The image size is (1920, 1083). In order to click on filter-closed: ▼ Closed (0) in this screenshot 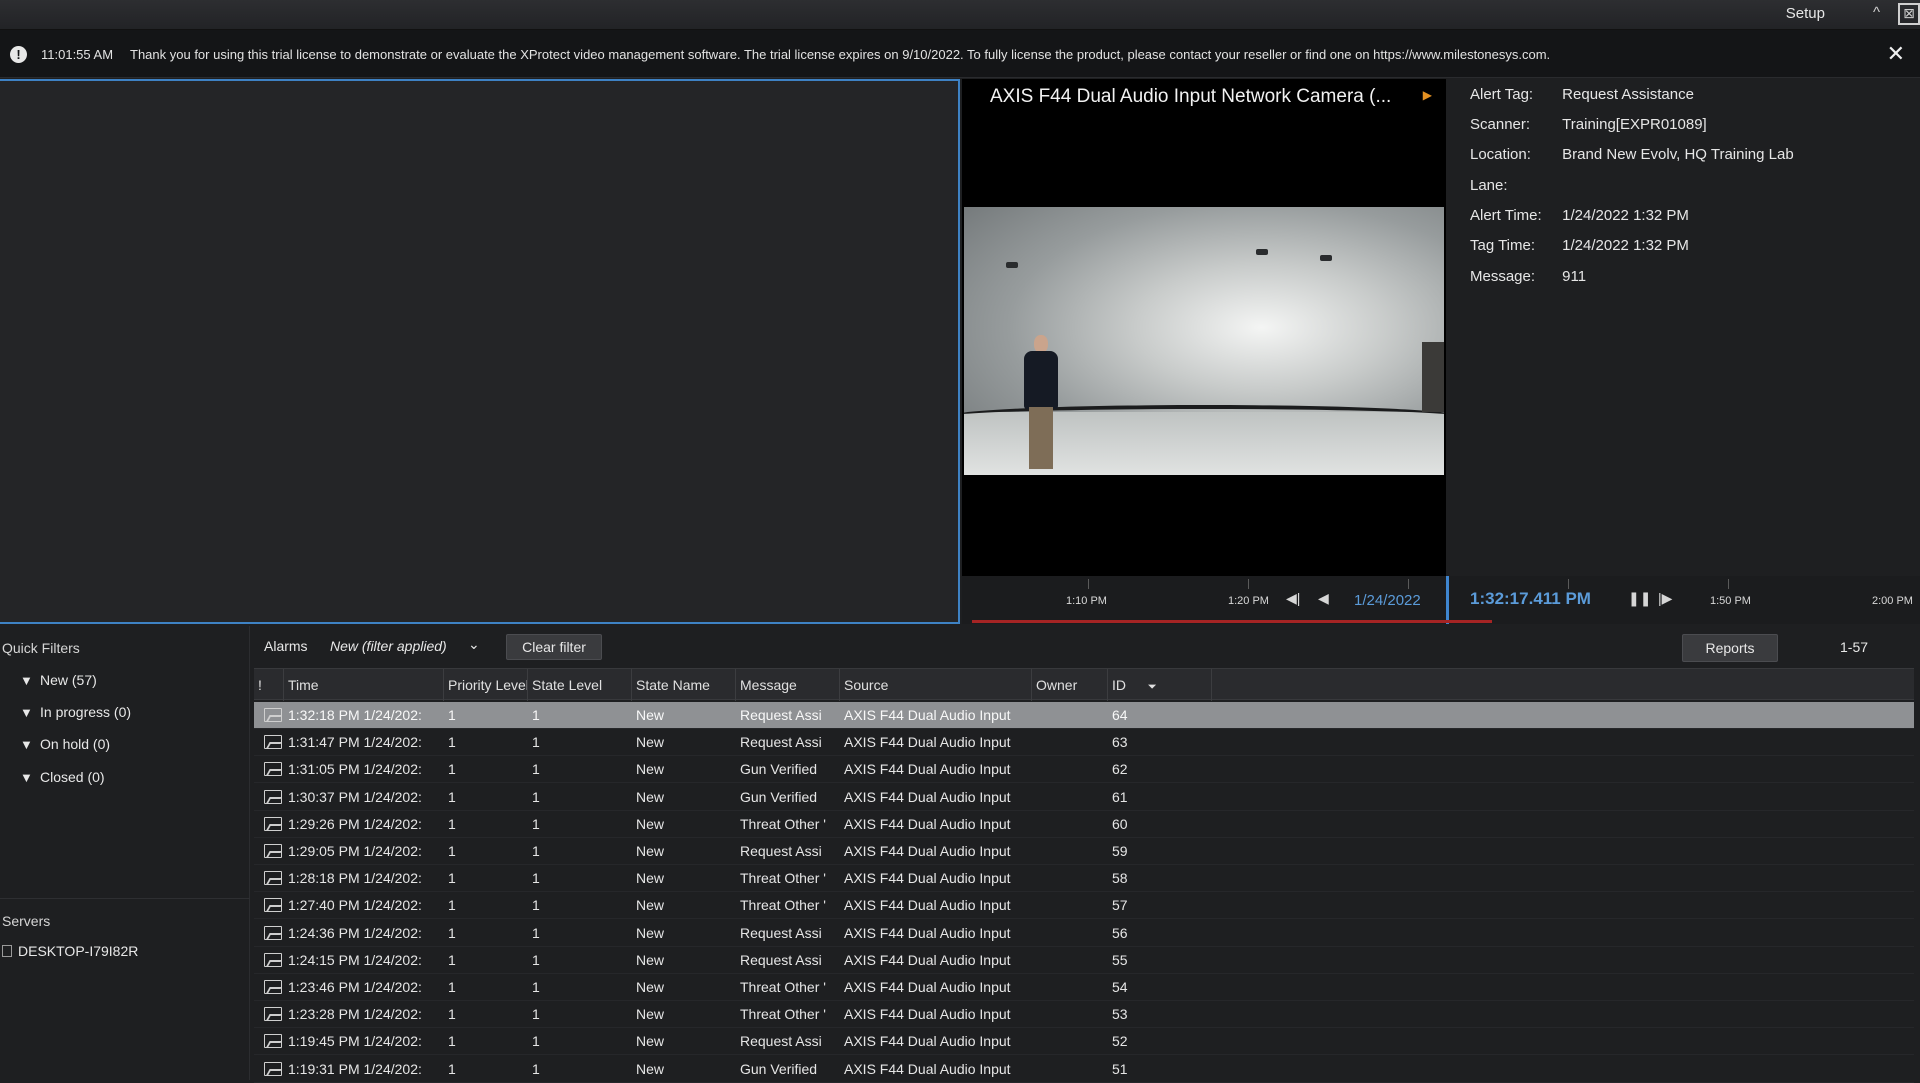, I will do `click(62, 777)`.